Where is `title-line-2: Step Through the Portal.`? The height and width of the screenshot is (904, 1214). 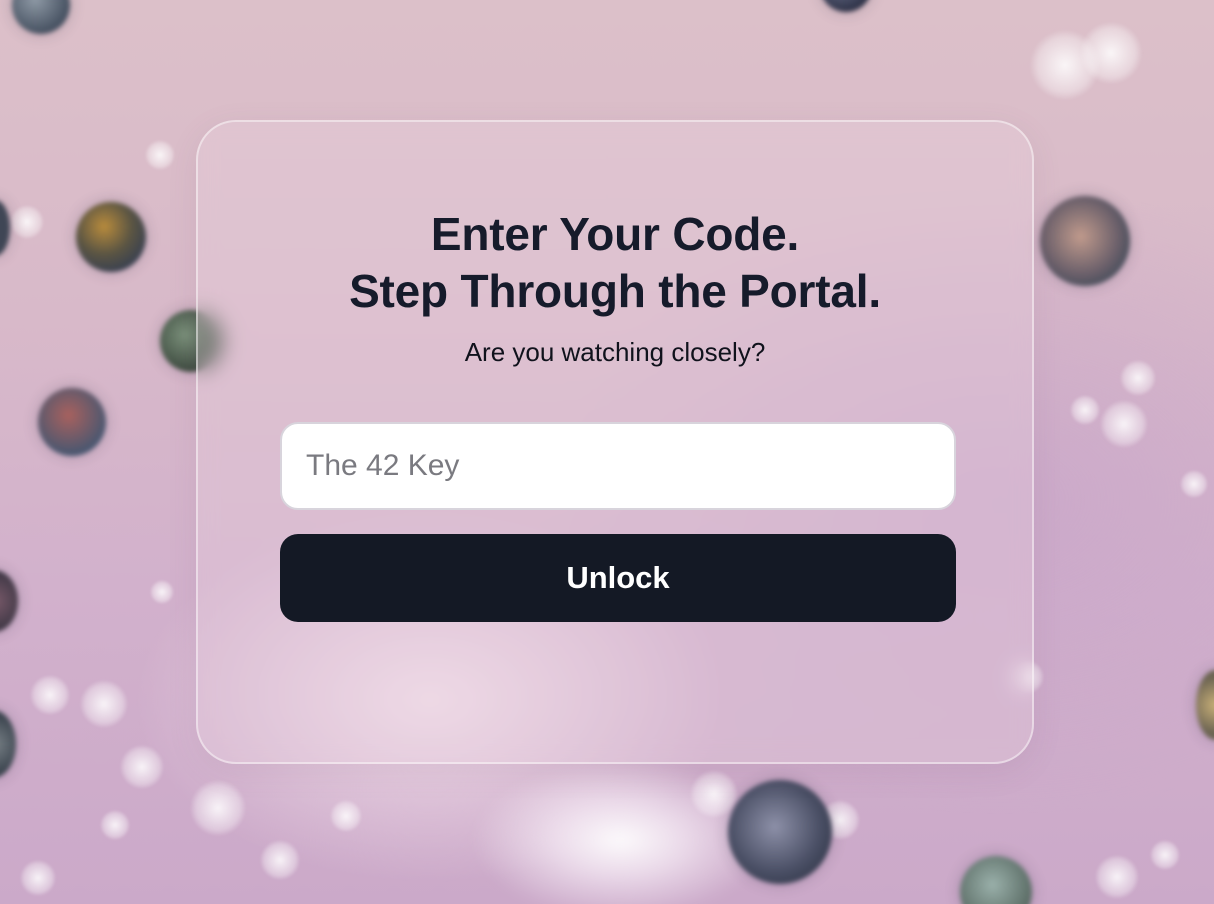
title-line-2: Step Through the Portal. is located at coordinates (615, 291).